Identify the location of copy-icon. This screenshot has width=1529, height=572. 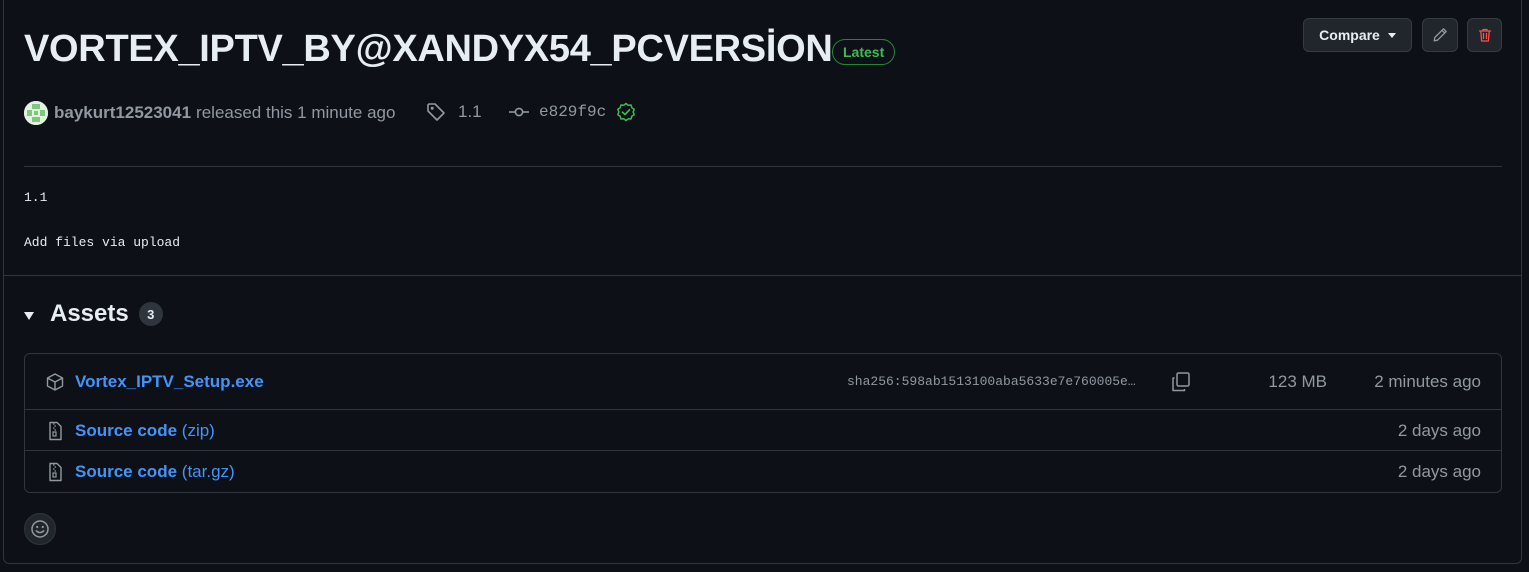
(1181, 382).